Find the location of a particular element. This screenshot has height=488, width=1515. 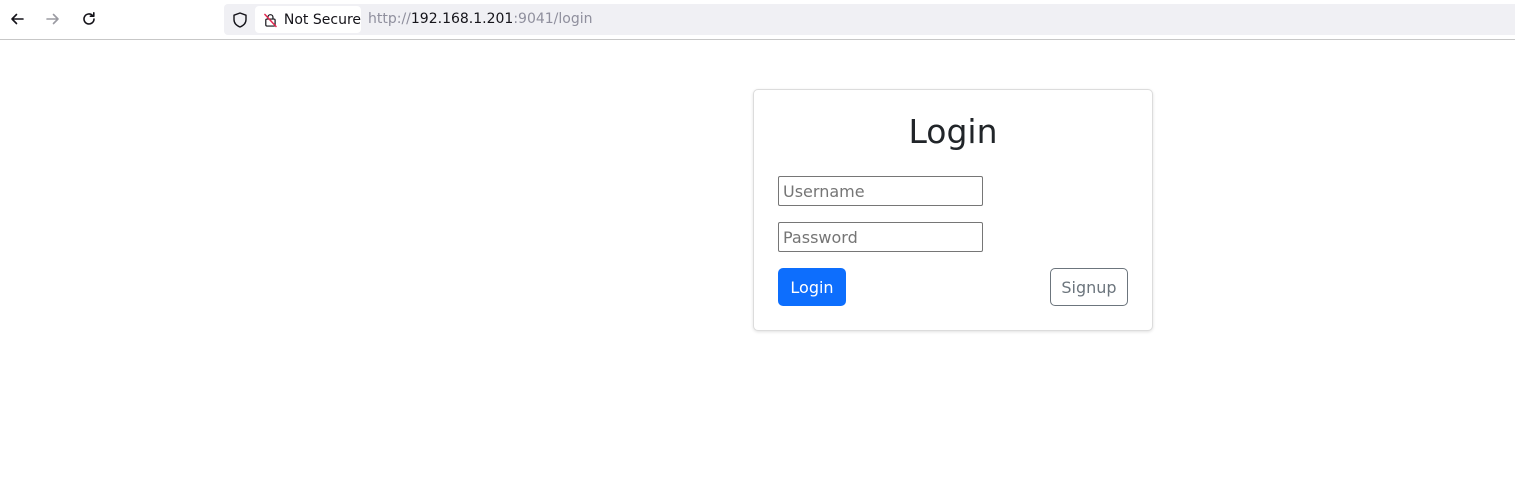

login-button: Login is located at coordinates (812, 287).